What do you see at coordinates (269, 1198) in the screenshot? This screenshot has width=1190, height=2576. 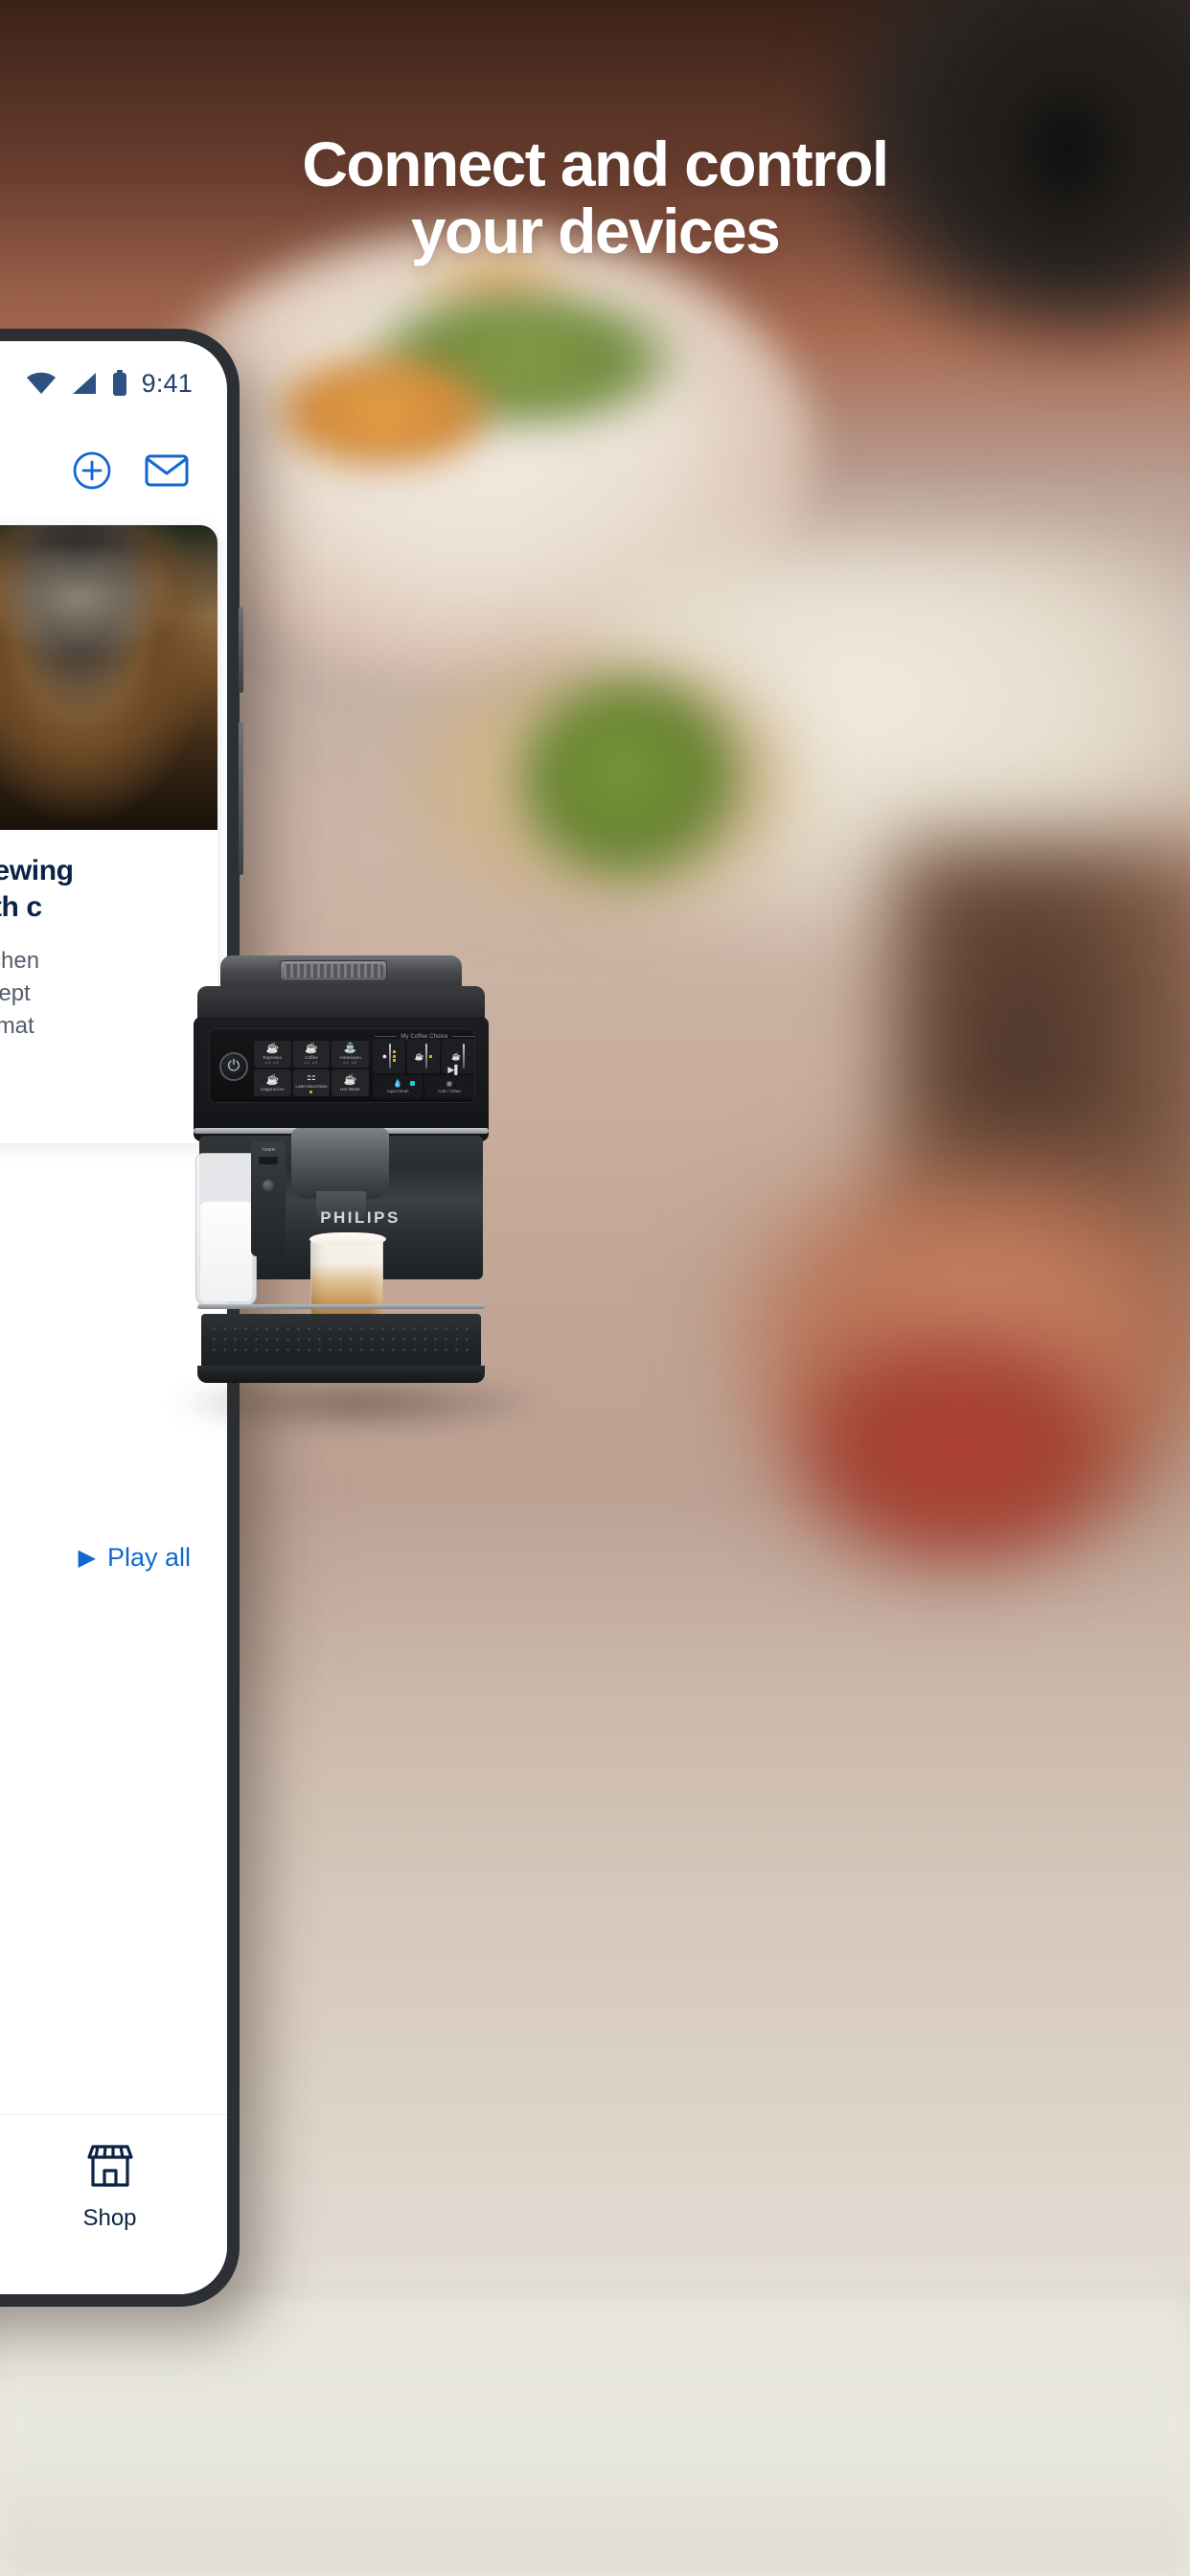 I see `milk-frother-arm: TIMER` at bounding box center [269, 1198].